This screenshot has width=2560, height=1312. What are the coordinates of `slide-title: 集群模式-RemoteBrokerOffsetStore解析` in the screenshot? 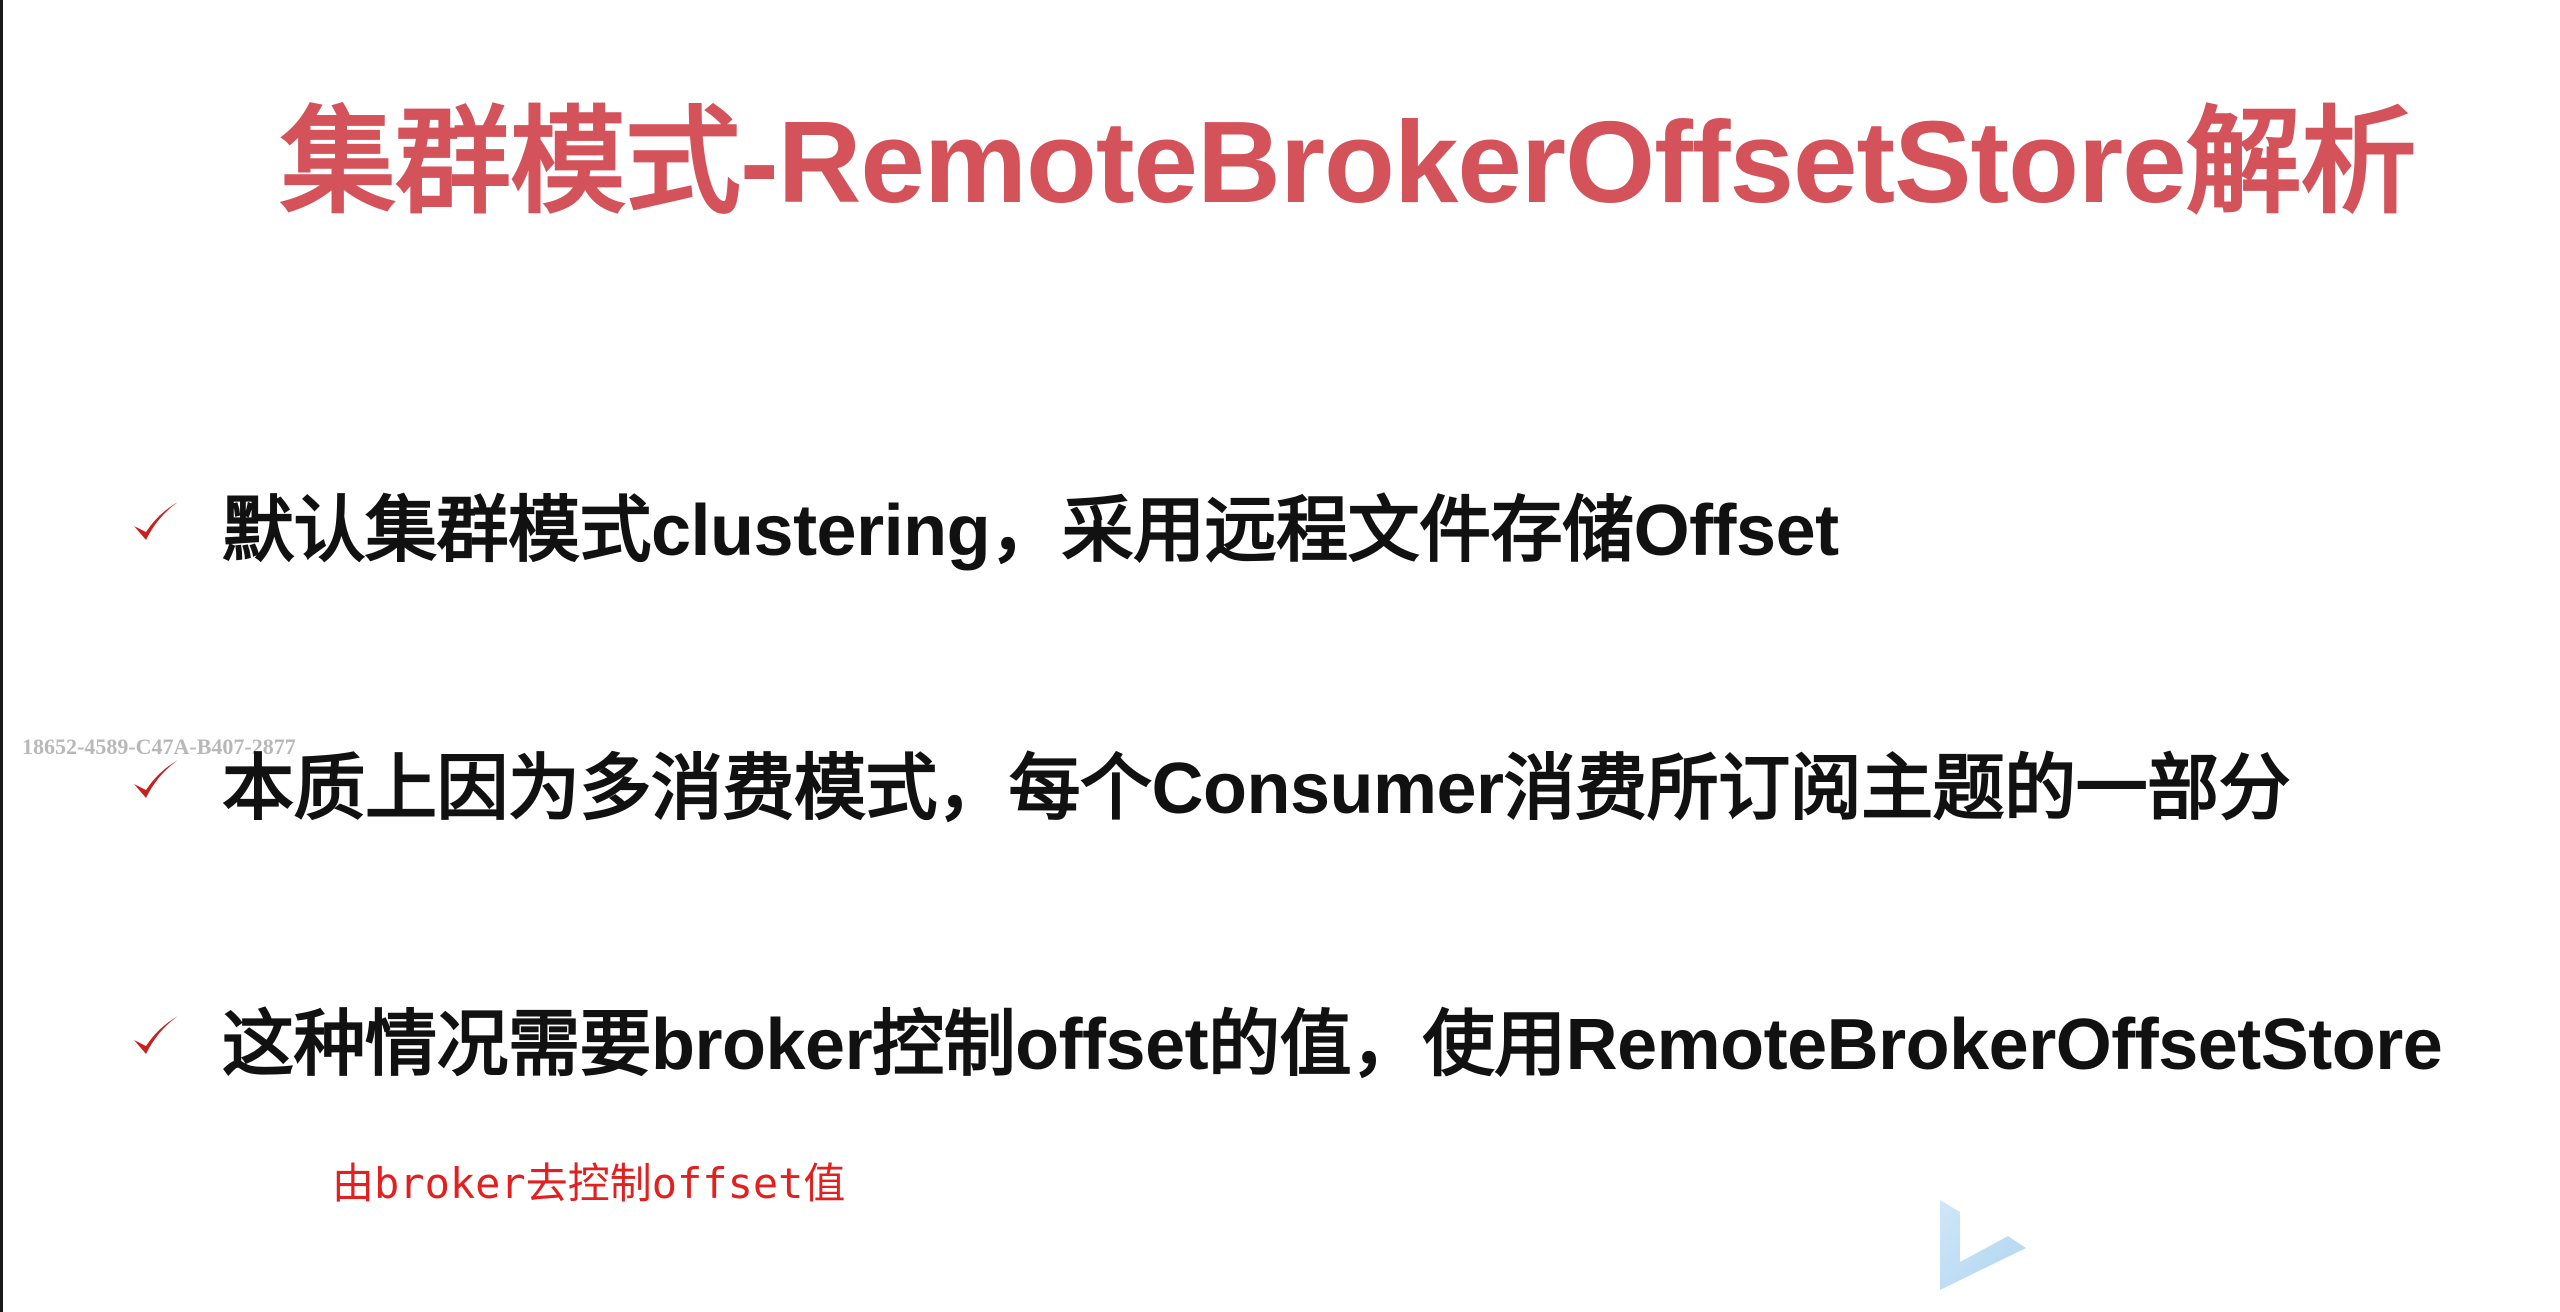 It's located at (1348, 162).